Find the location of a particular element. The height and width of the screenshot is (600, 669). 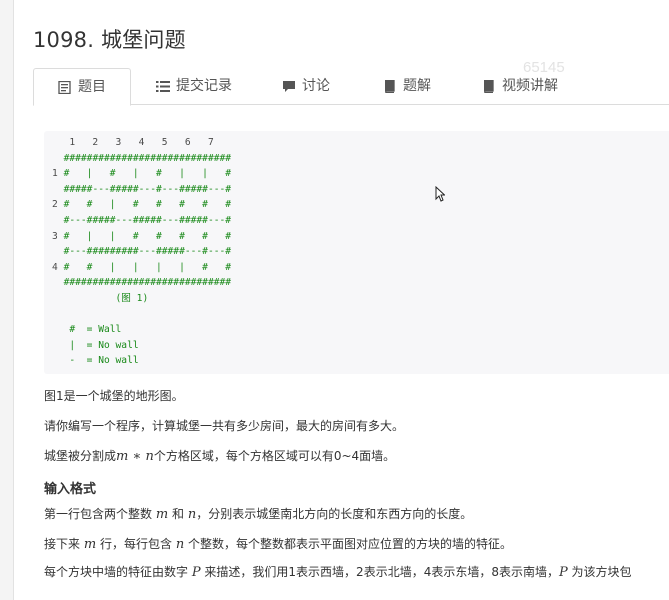

map-line: # # | | | | # # is located at coordinates (147, 267).